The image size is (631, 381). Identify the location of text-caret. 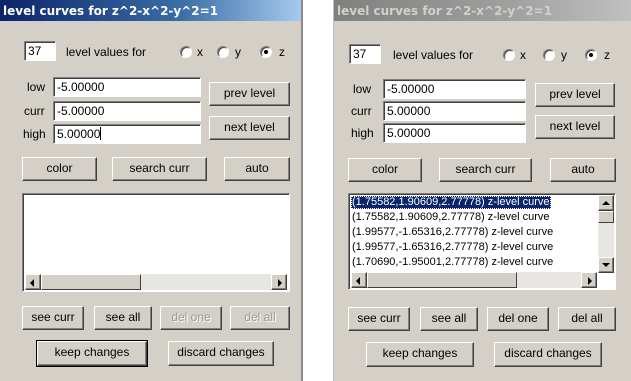
(101, 133).